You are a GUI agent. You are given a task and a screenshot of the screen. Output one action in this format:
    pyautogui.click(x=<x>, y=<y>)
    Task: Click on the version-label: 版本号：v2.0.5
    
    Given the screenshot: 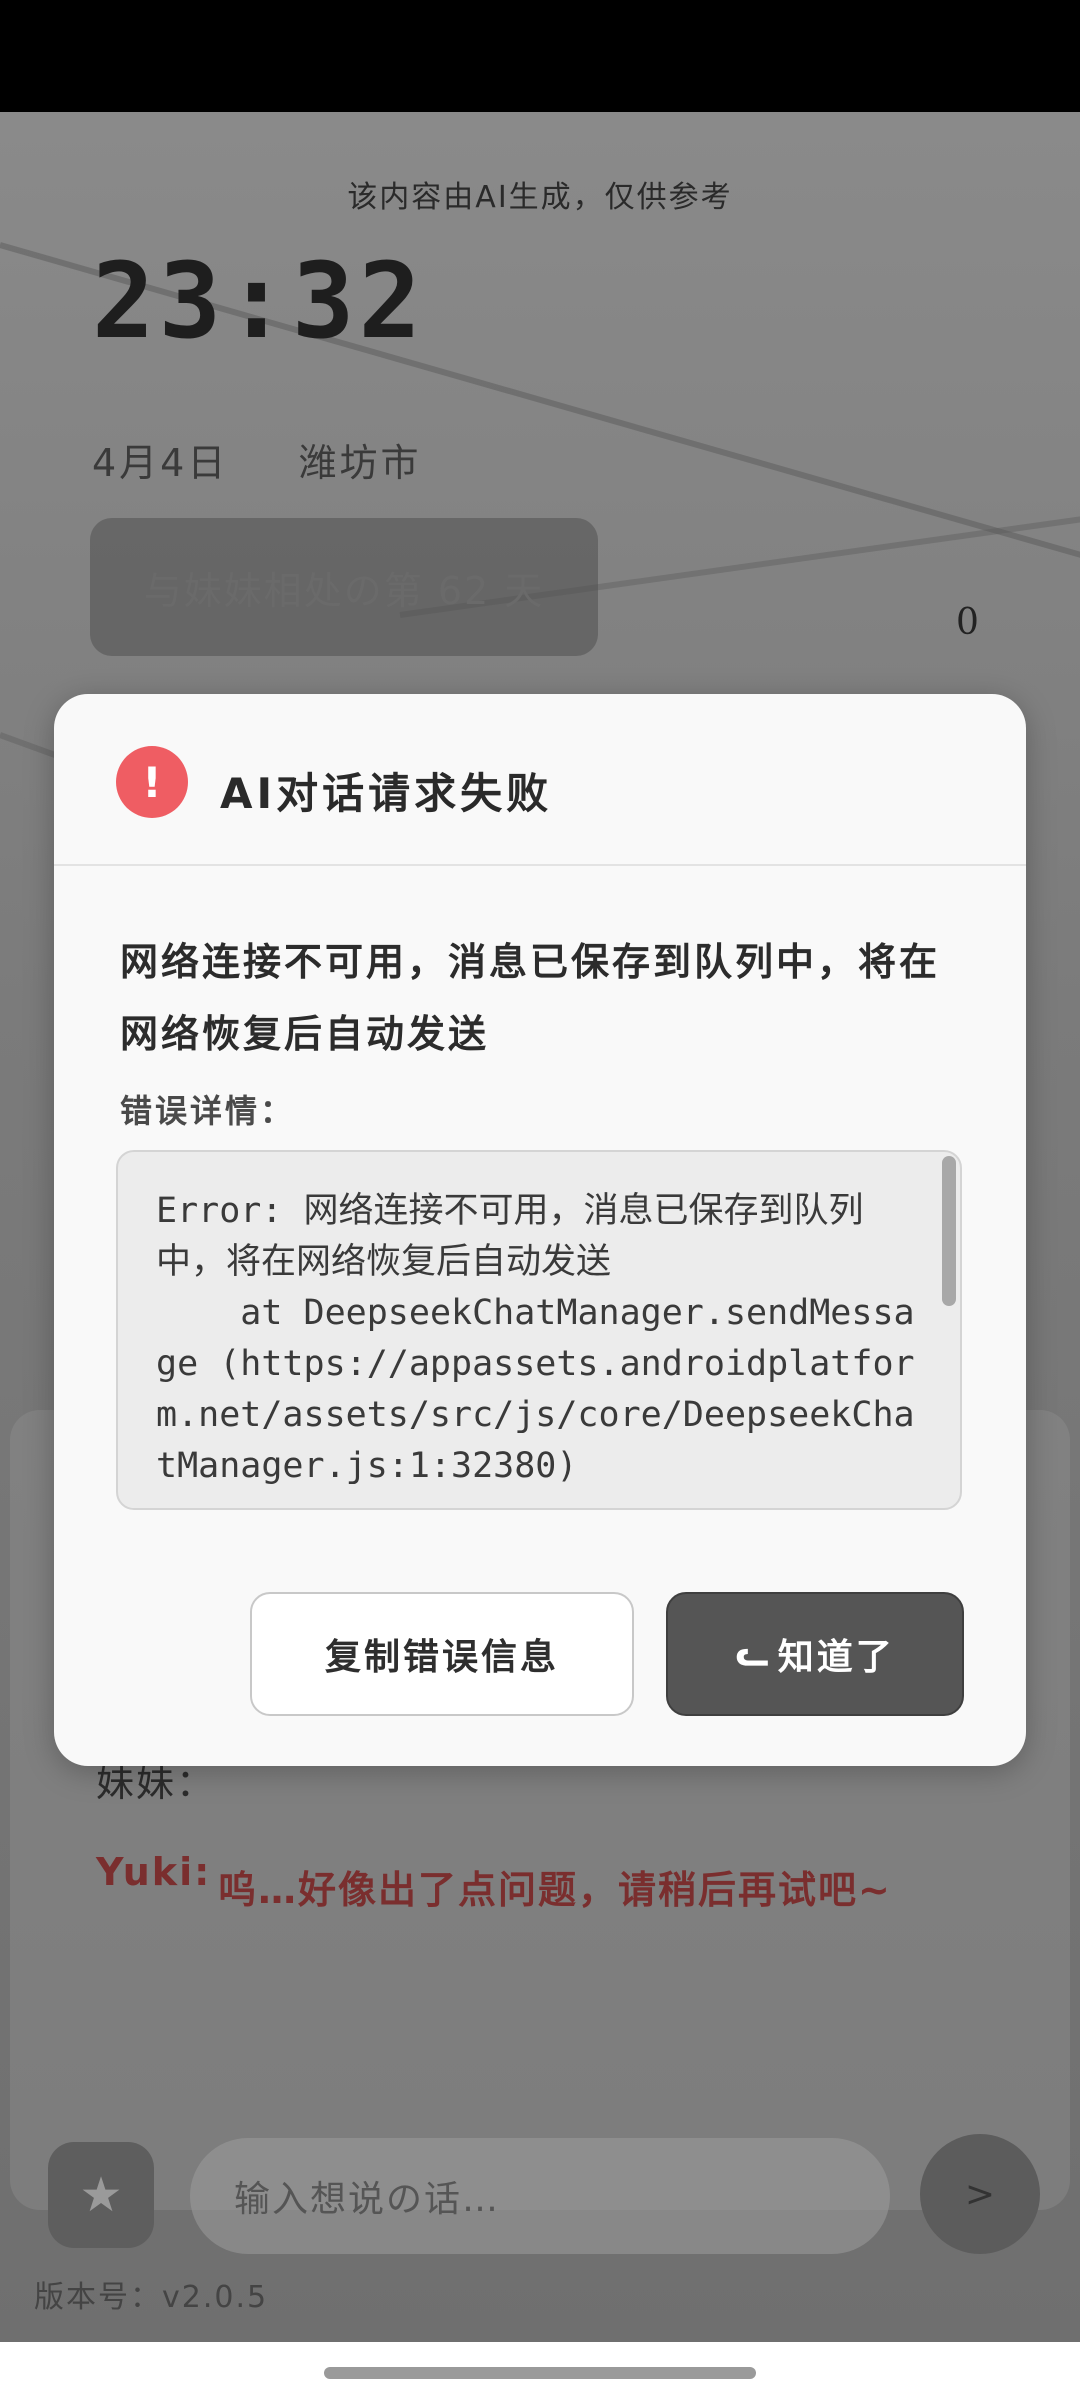 What is the action you would take?
    pyautogui.click(x=151, y=2297)
    